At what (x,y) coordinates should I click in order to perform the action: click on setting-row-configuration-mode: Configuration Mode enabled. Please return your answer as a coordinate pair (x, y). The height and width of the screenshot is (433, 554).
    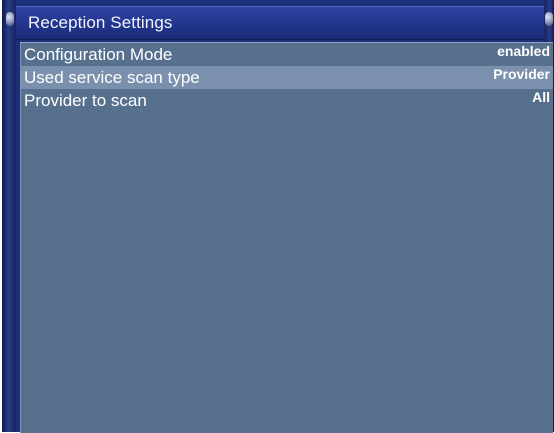
    Looking at the image, I should click on (287, 54).